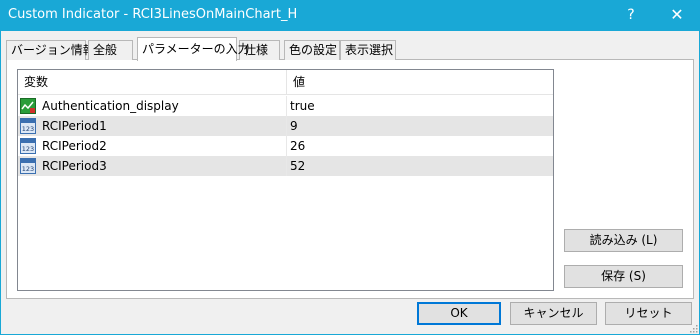 This screenshot has height=335, width=700. What do you see at coordinates (152, 82) in the screenshot?
I see `column-header-variable: 変数` at bounding box center [152, 82].